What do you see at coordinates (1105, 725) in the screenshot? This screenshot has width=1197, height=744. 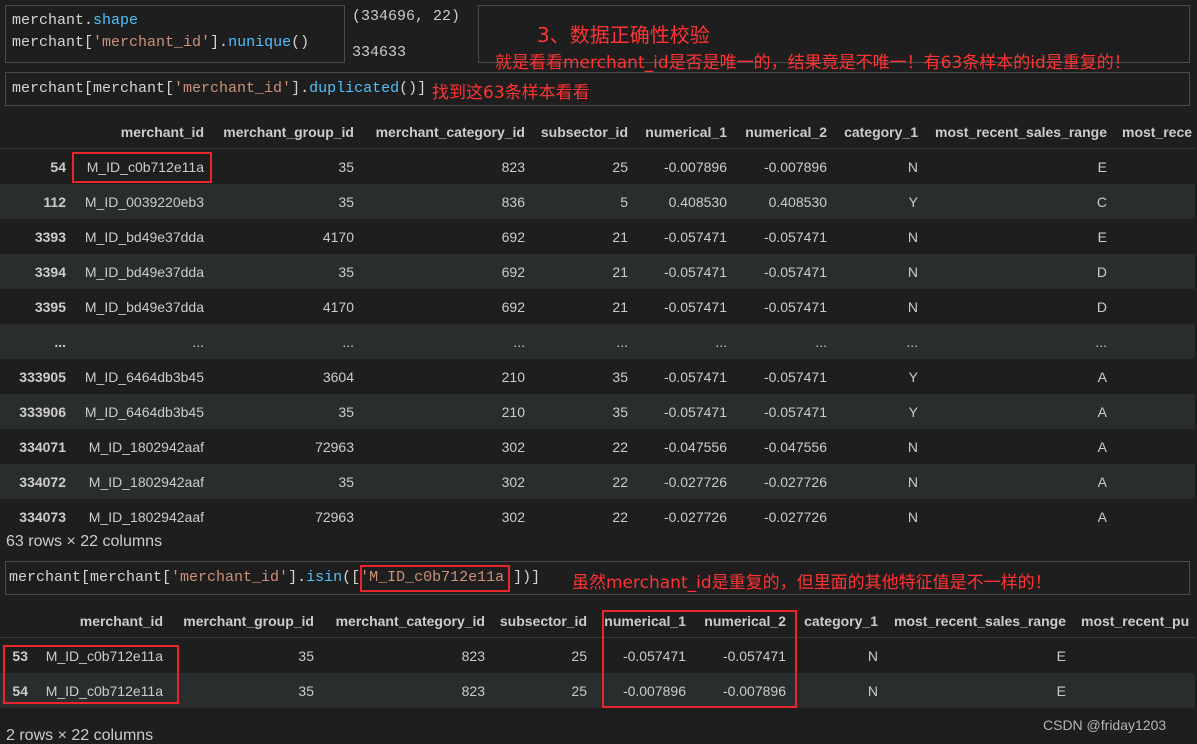 I see `watermark: CSDN @friday1203` at bounding box center [1105, 725].